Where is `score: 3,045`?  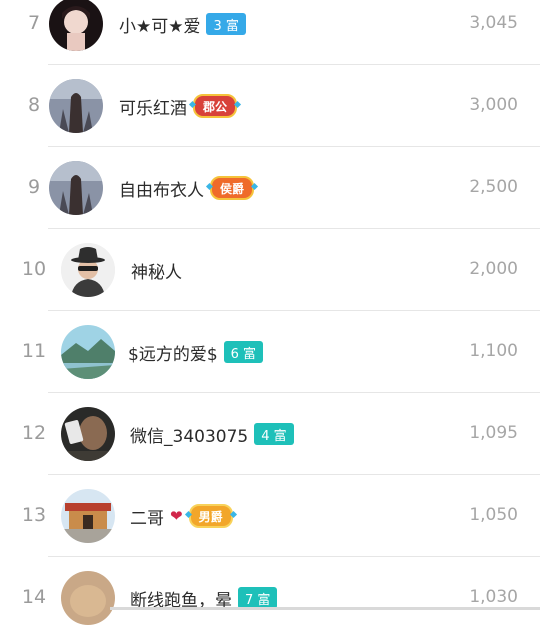 score: 3,045 is located at coordinates (493, 23).